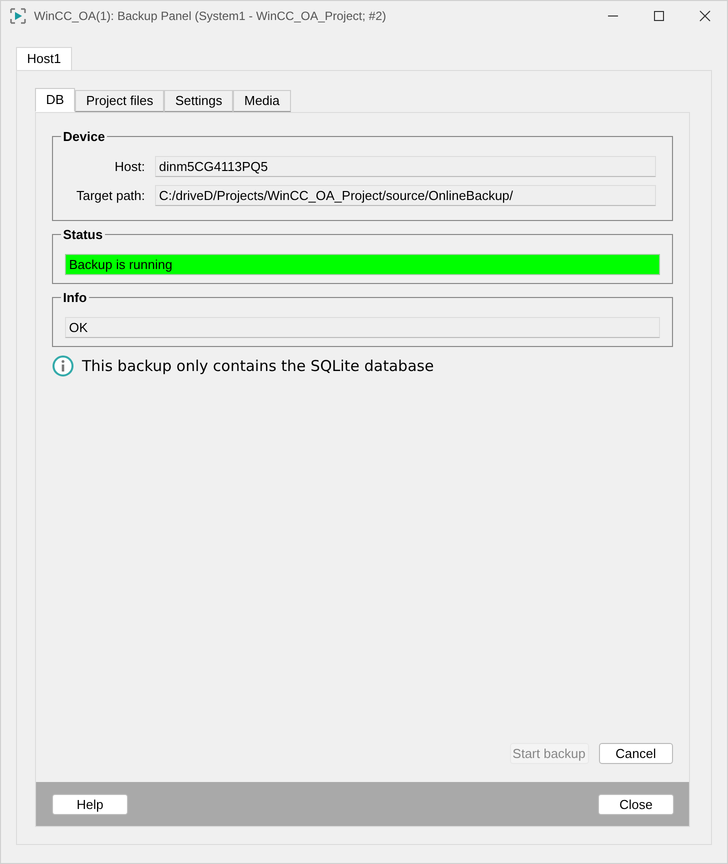 The width and height of the screenshot is (728, 864). Describe the element at coordinates (75, 297) in the screenshot. I see `group-title: Info` at that location.